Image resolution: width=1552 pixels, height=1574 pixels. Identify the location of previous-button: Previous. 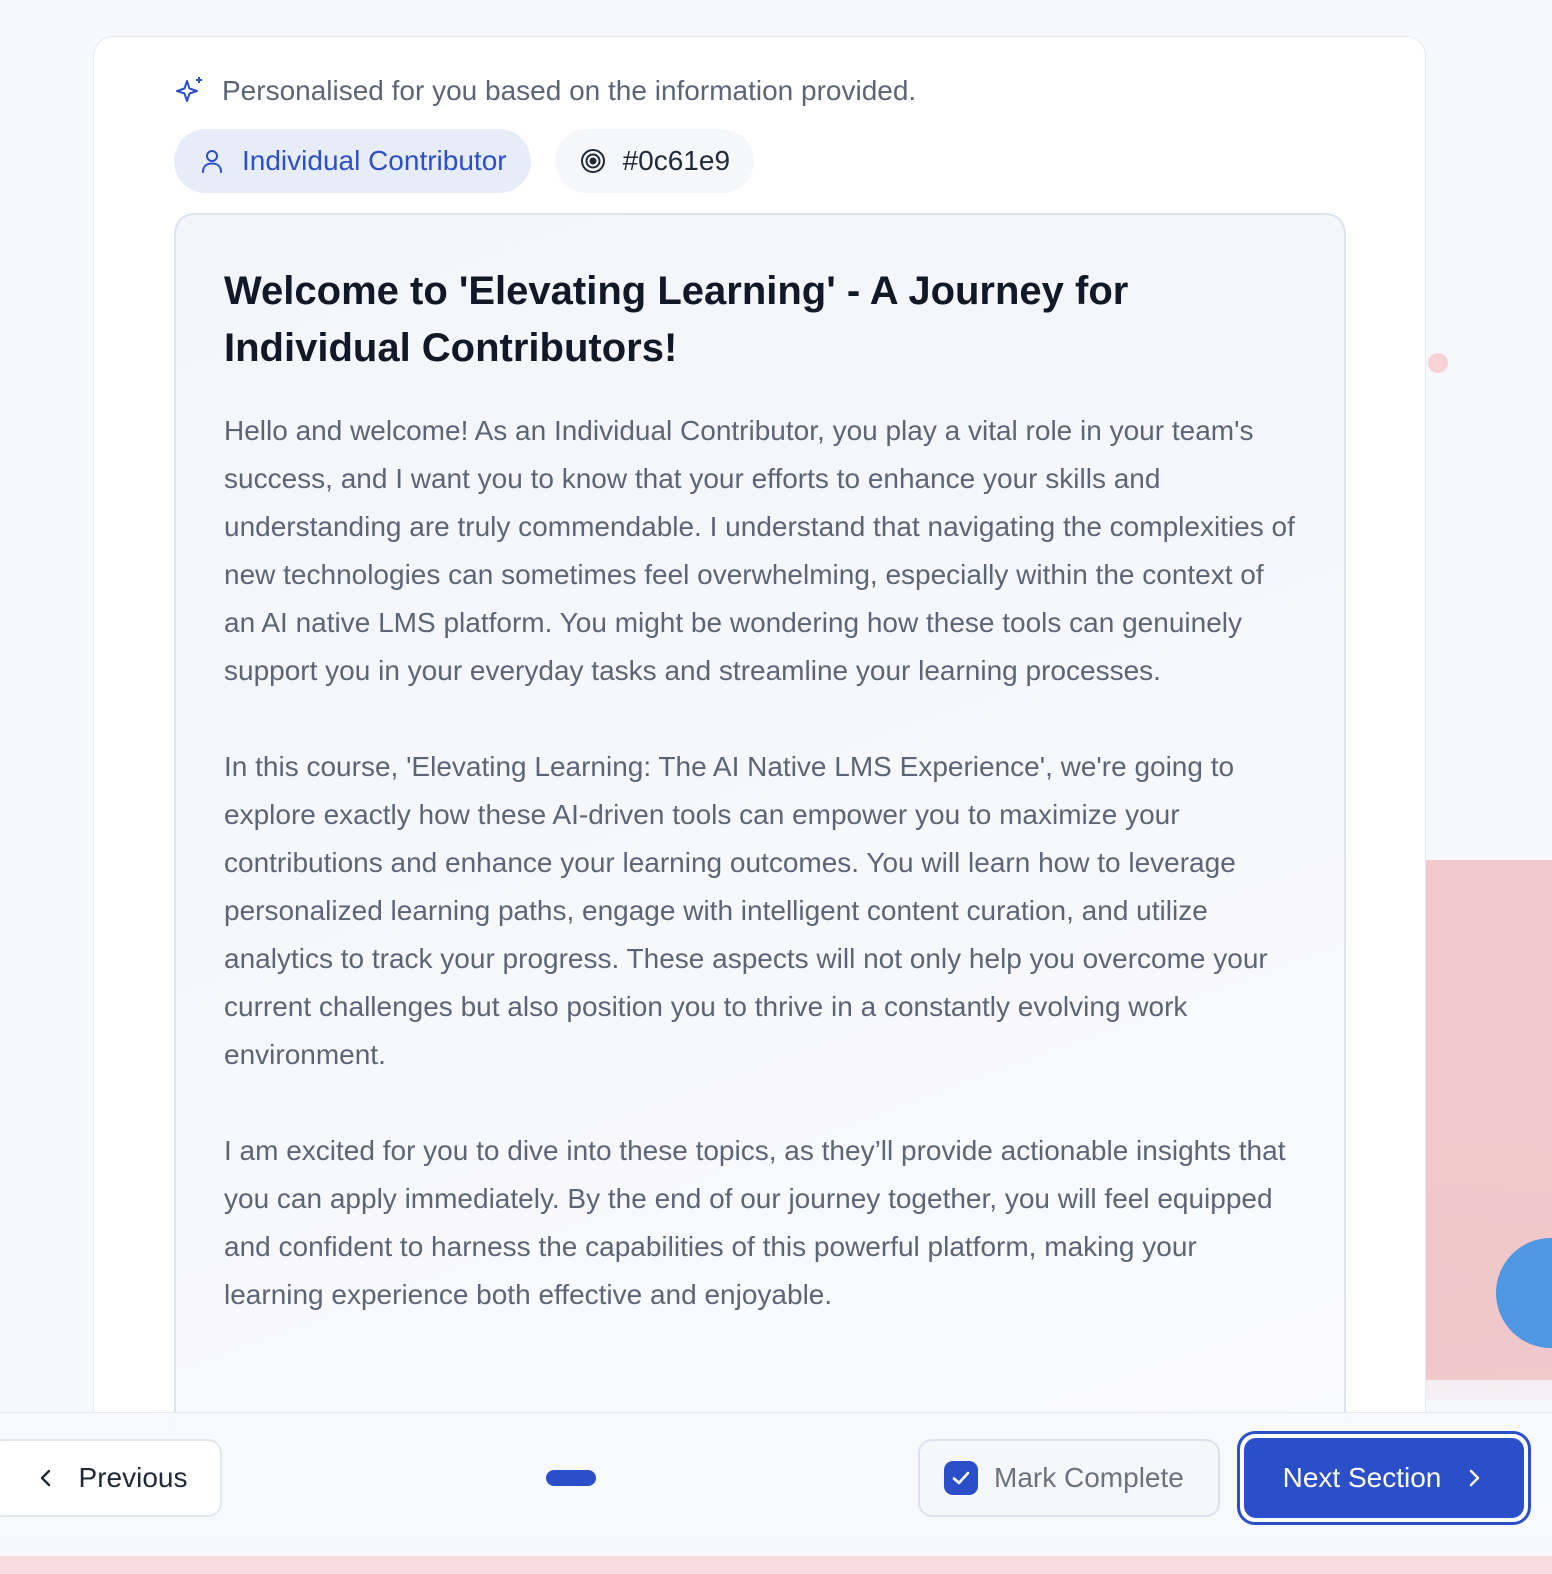
(111, 1478).